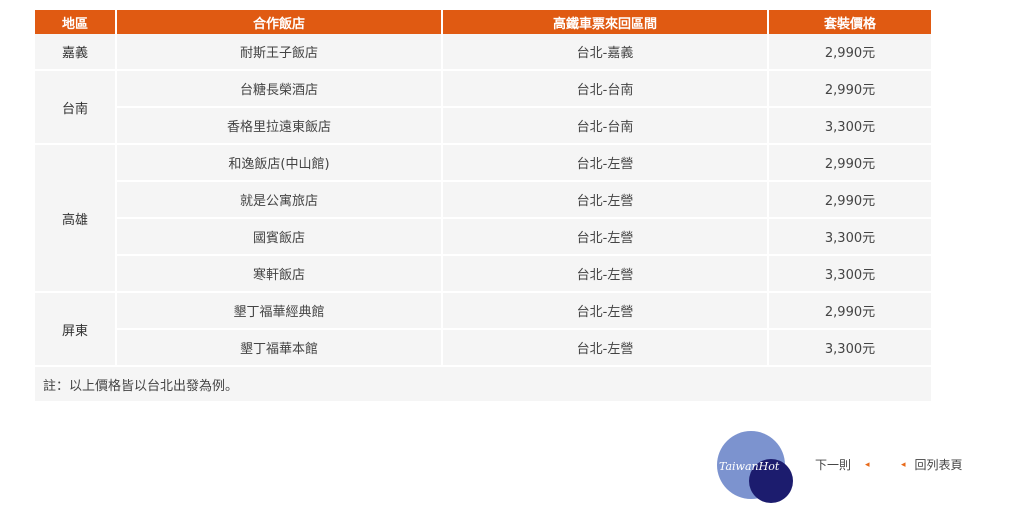 Image resolution: width=1020 pixels, height=524 pixels. I want to click on table-row: 屏東 墾丁福華經典館 台北-左營 2,990元, so click(483, 329).